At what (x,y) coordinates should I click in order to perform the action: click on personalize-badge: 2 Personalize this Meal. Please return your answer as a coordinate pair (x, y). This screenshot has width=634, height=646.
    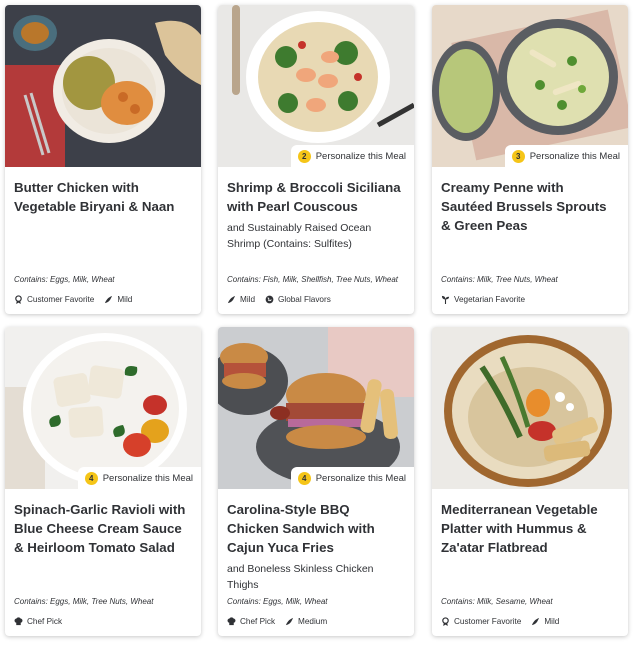
    Looking at the image, I should click on (352, 156).